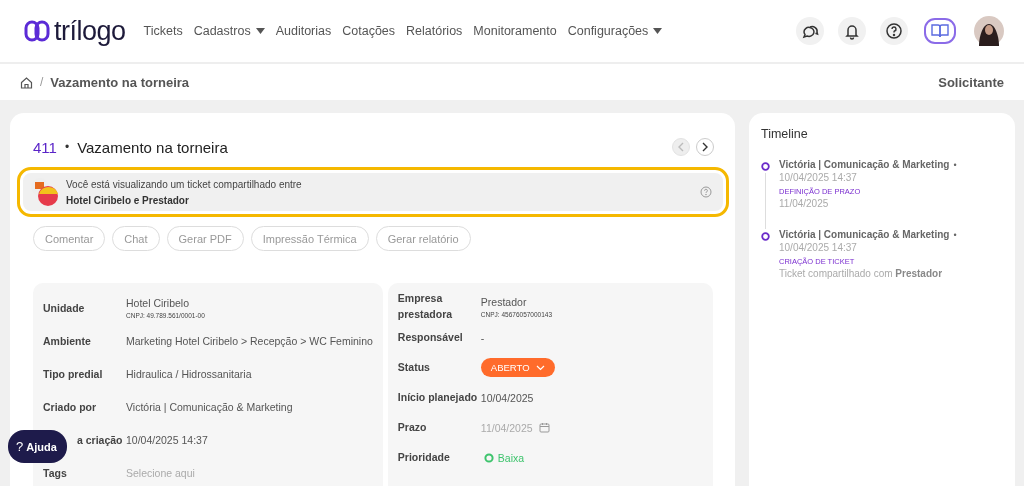  I want to click on field-value: Prestador, so click(504, 301).